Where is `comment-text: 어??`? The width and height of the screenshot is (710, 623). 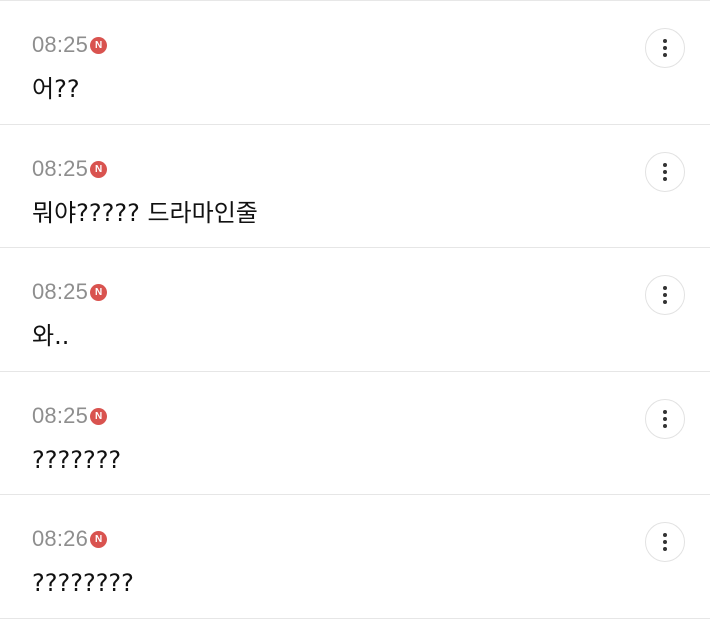 comment-text: 어?? is located at coordinates (56, 89).